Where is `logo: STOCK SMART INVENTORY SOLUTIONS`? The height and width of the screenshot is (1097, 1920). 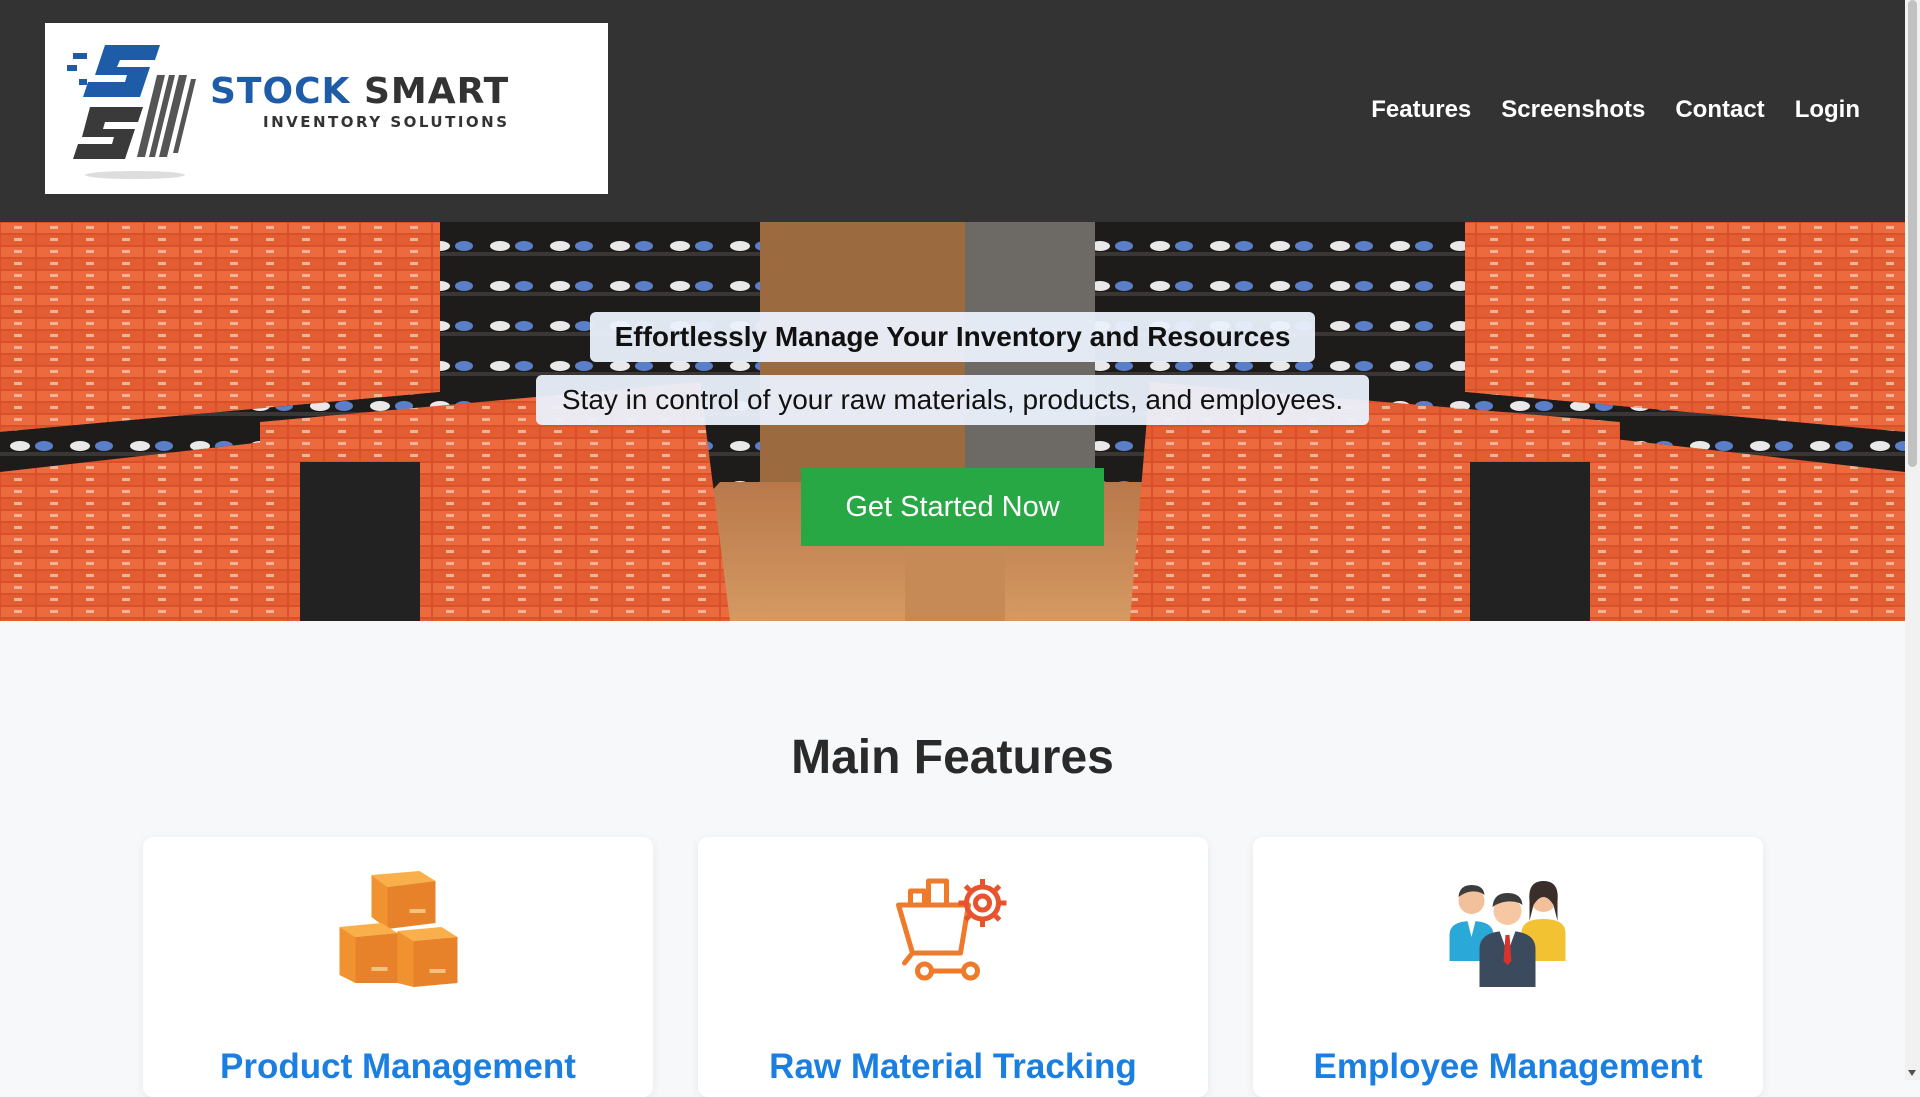 logo: STOCK SMART INVENTORY SOLUTIONS is located at coordinates (326, 108).